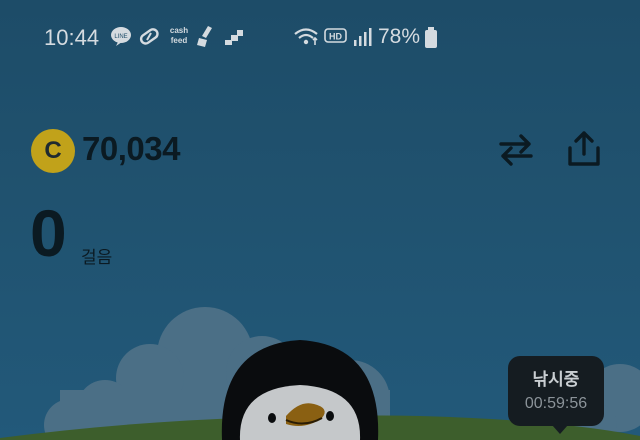  I want to click on svg-text: HD, so click(335, 37).